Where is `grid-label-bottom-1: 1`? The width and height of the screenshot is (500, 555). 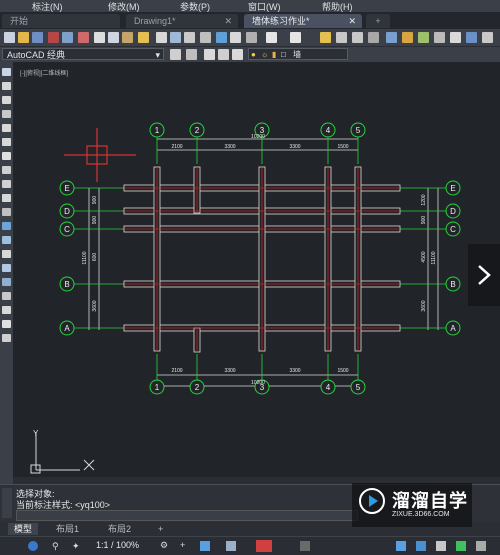 grid-label-bottom-1: 1 is located at coordinates (157, 387).